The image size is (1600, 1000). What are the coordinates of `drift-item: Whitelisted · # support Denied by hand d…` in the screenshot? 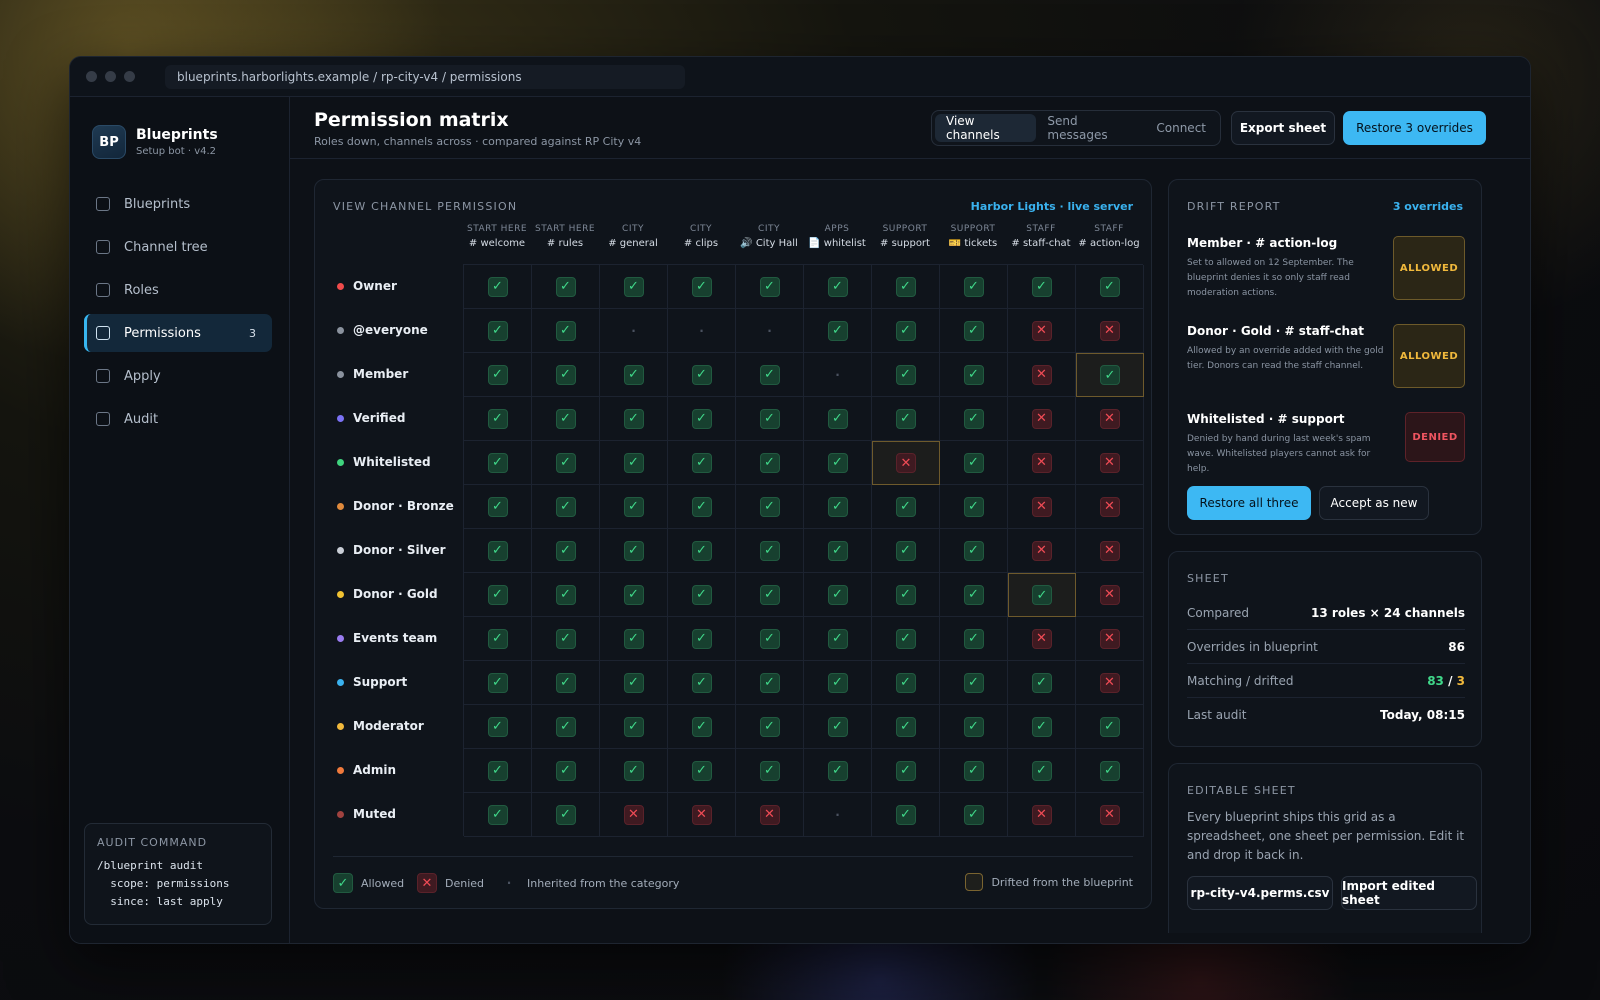 It's located at (1326, 444).